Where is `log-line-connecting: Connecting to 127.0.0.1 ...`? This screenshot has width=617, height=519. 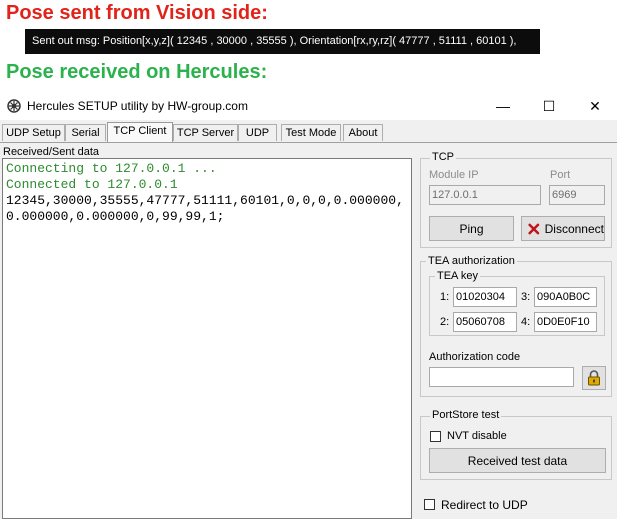 log-line-connecting: Connecting to 127.0.0.1 ... is located at coordinates (111, 168).